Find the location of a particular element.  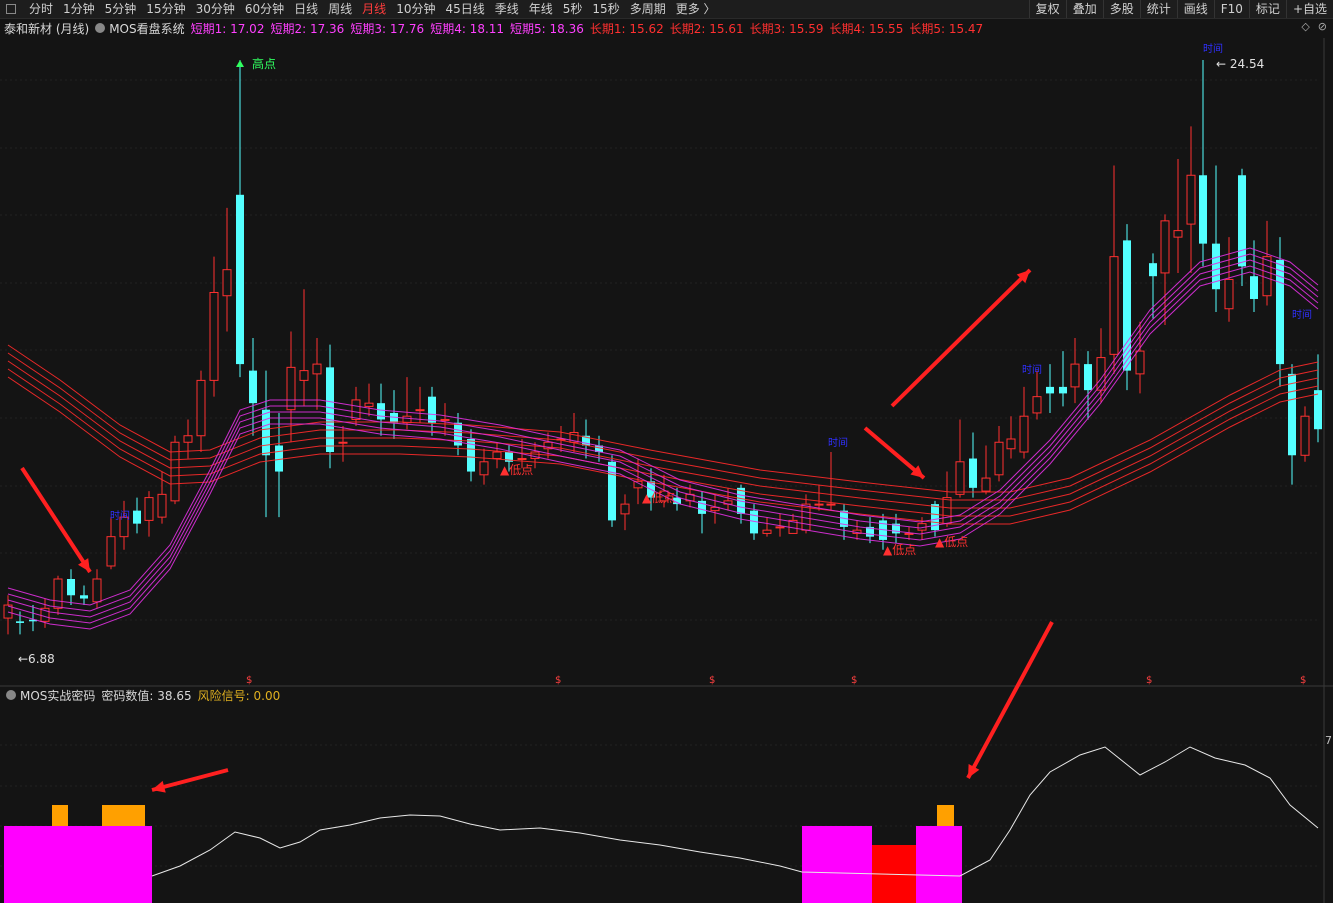

high-value: ← 24.54 is located at coordinates (1240, 64).